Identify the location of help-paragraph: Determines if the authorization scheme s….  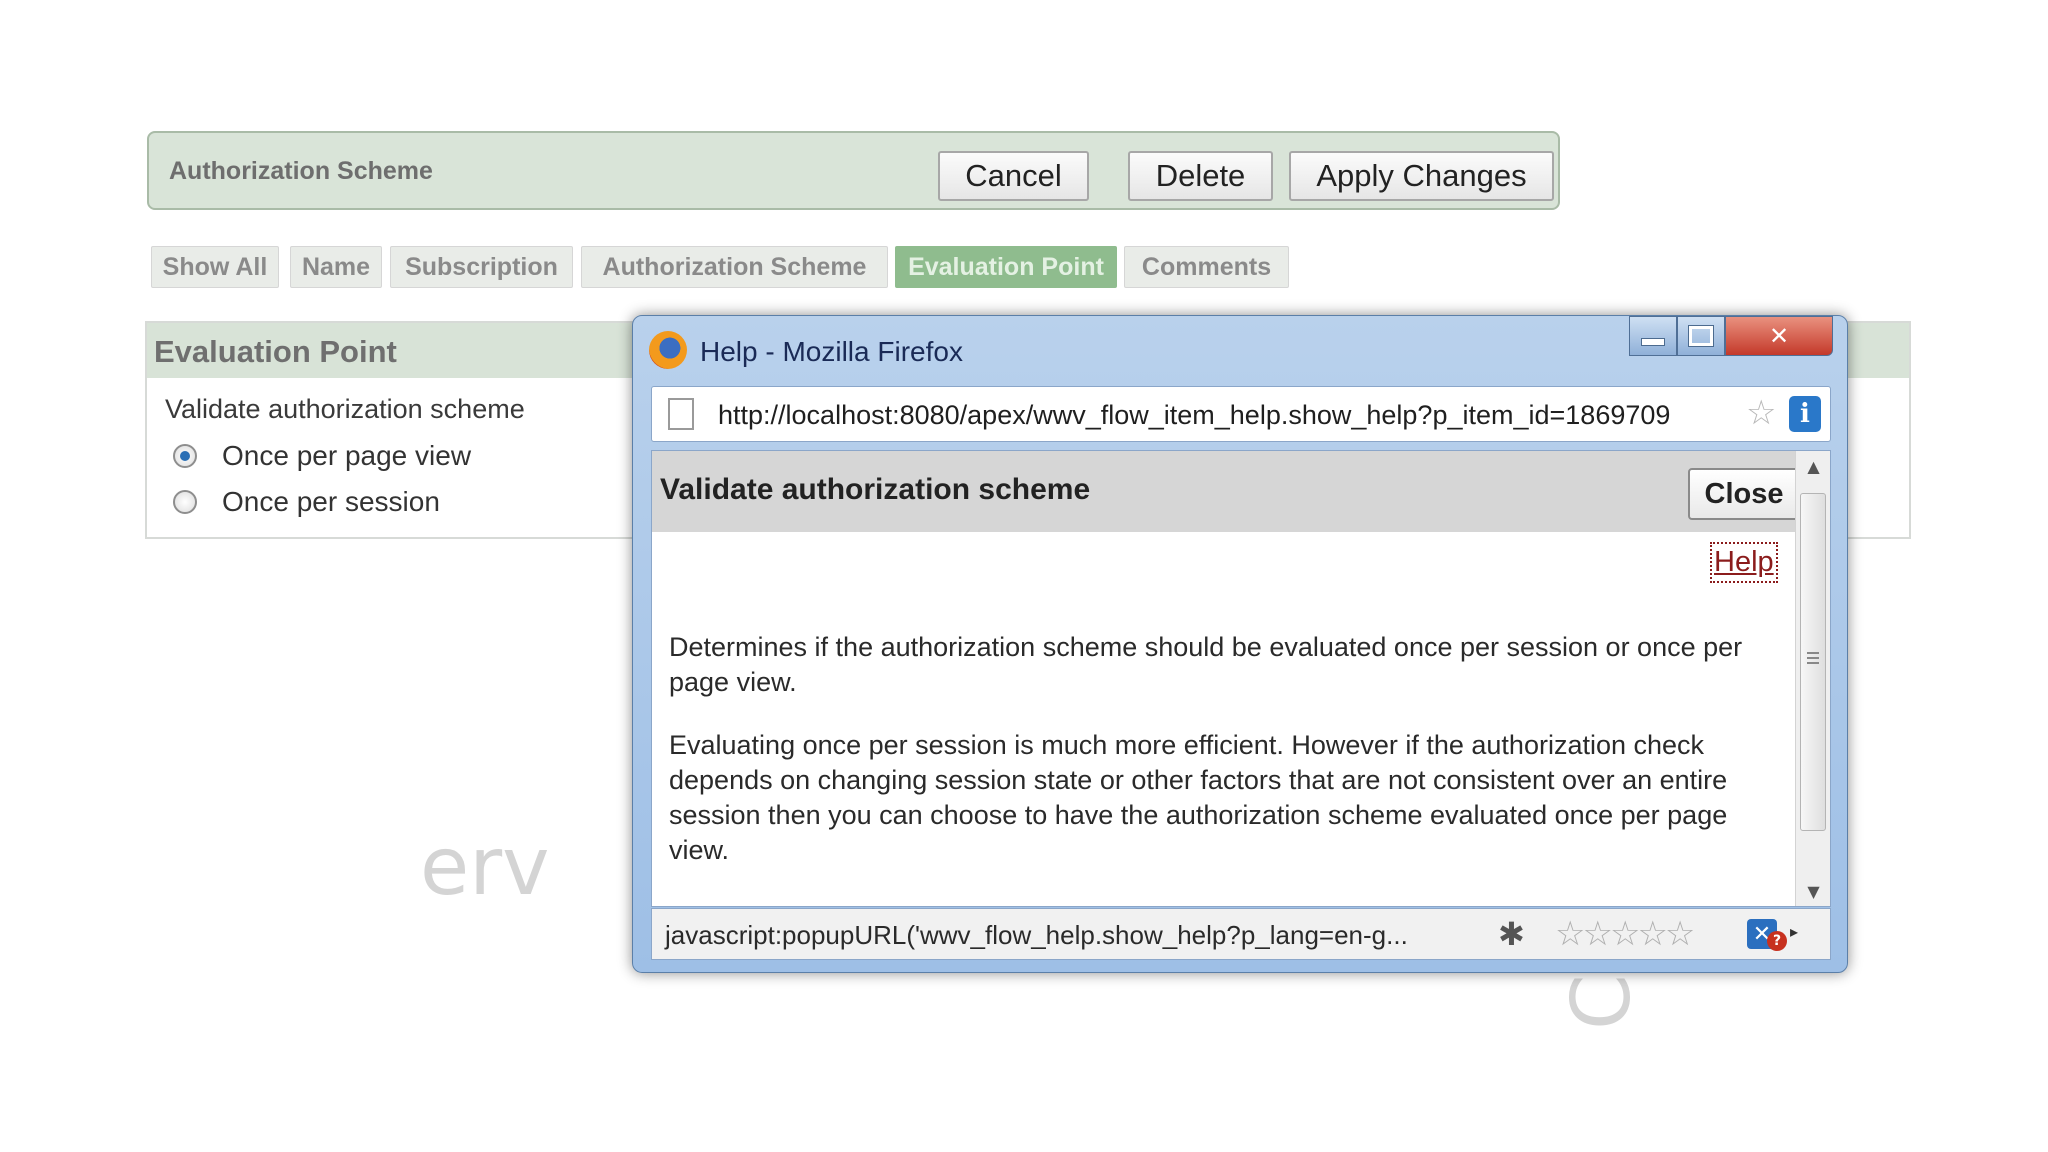
(1206, 664).